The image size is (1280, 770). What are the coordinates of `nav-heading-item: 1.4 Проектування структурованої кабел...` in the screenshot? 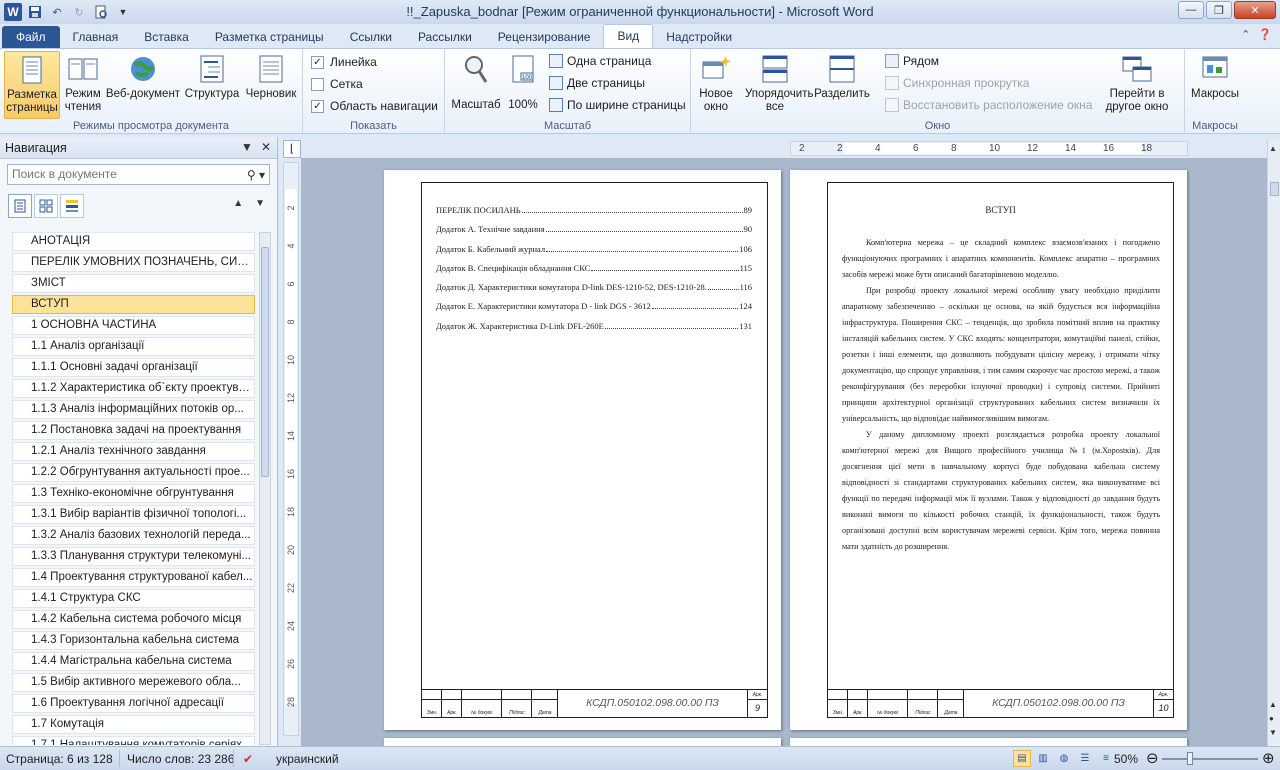 It's located at (133, 577).